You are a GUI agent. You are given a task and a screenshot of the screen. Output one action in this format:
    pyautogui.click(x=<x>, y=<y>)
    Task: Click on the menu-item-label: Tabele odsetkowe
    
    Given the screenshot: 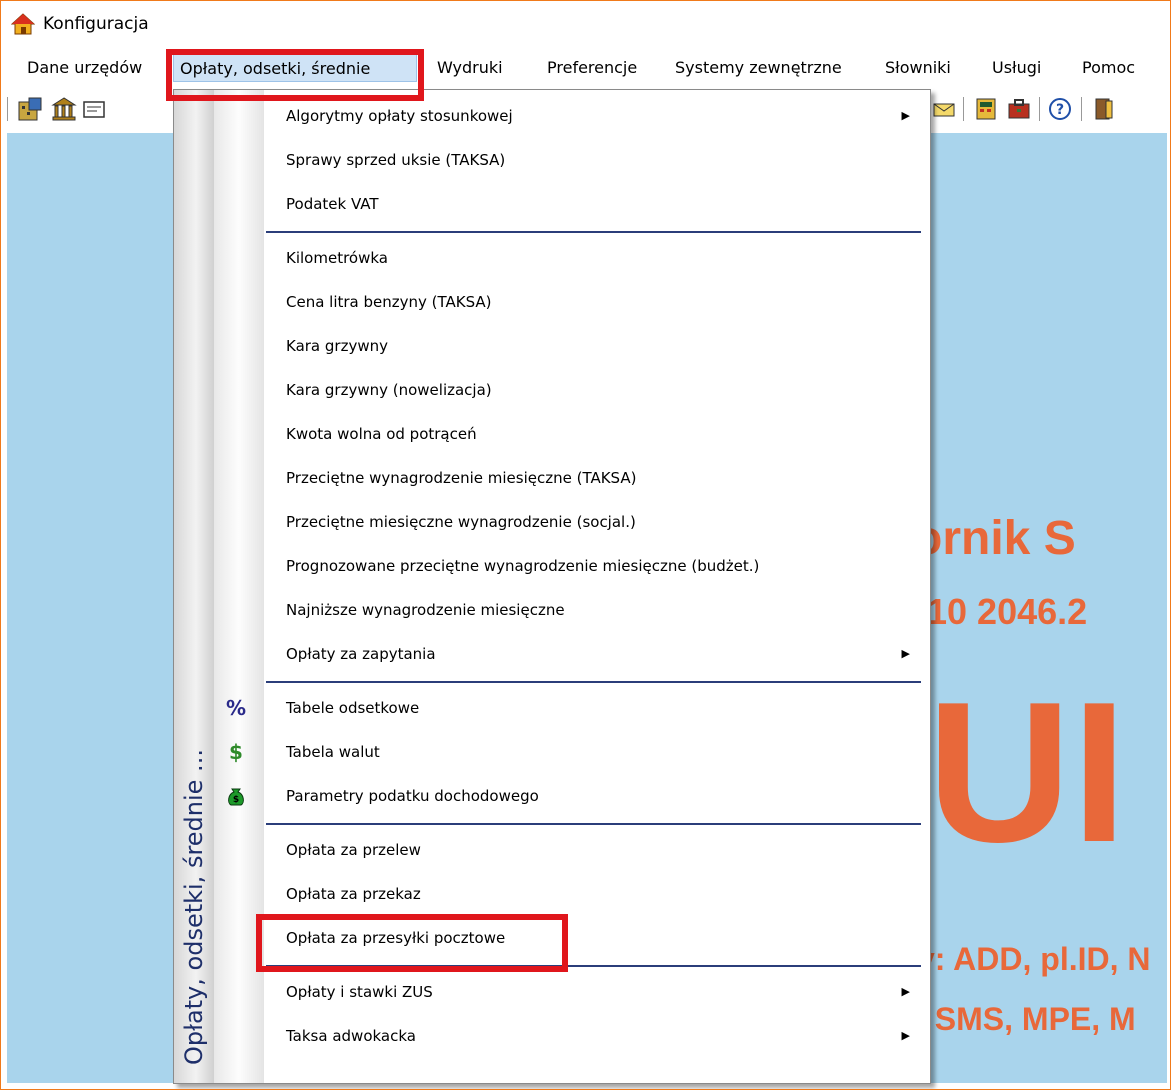 What is the action you would take?
    pyautogui.click(x=353, y=708)
    